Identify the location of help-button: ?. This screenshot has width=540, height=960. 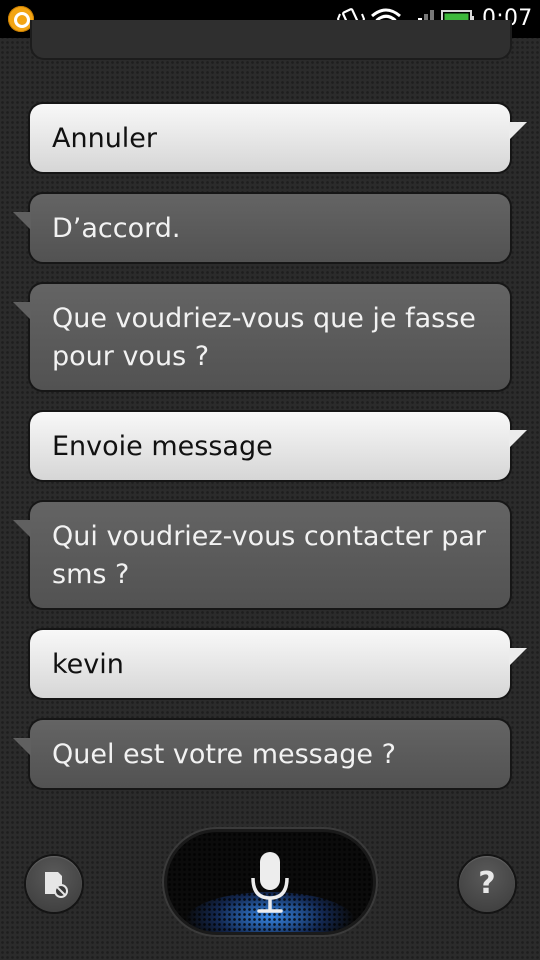
(487, 884).